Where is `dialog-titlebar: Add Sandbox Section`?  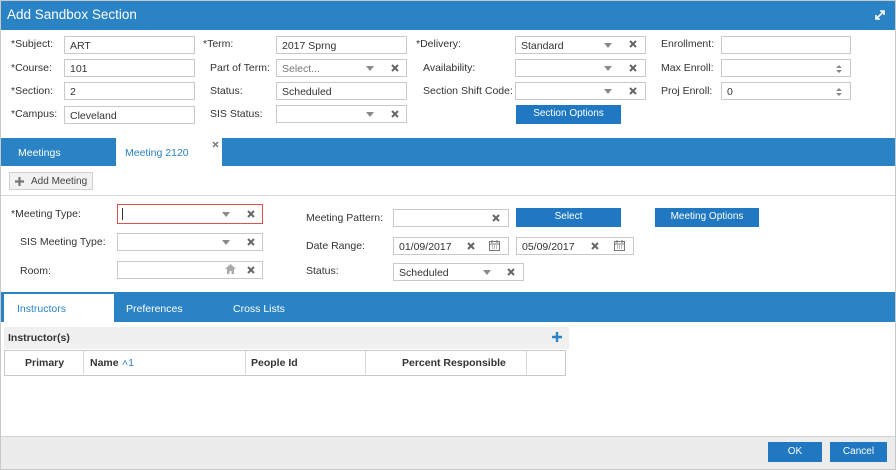
dialog-titlebar: Add Sandbox Section is located at coordinates (448, 15).